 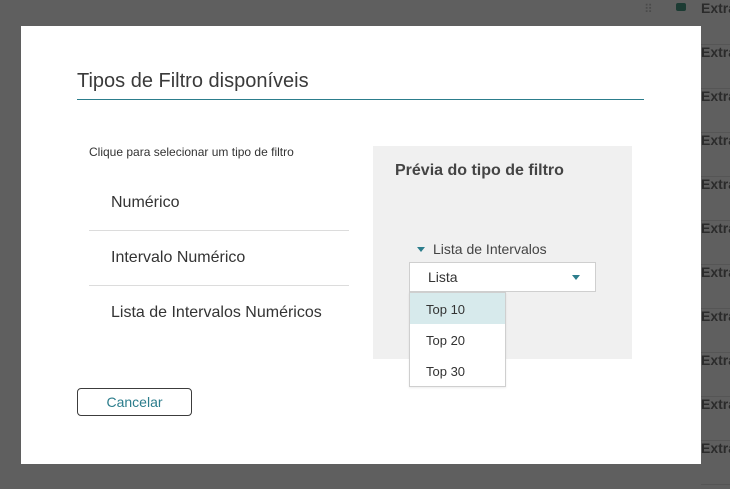 I want to click on chevron-down-icon, so click(x=576, y=277).